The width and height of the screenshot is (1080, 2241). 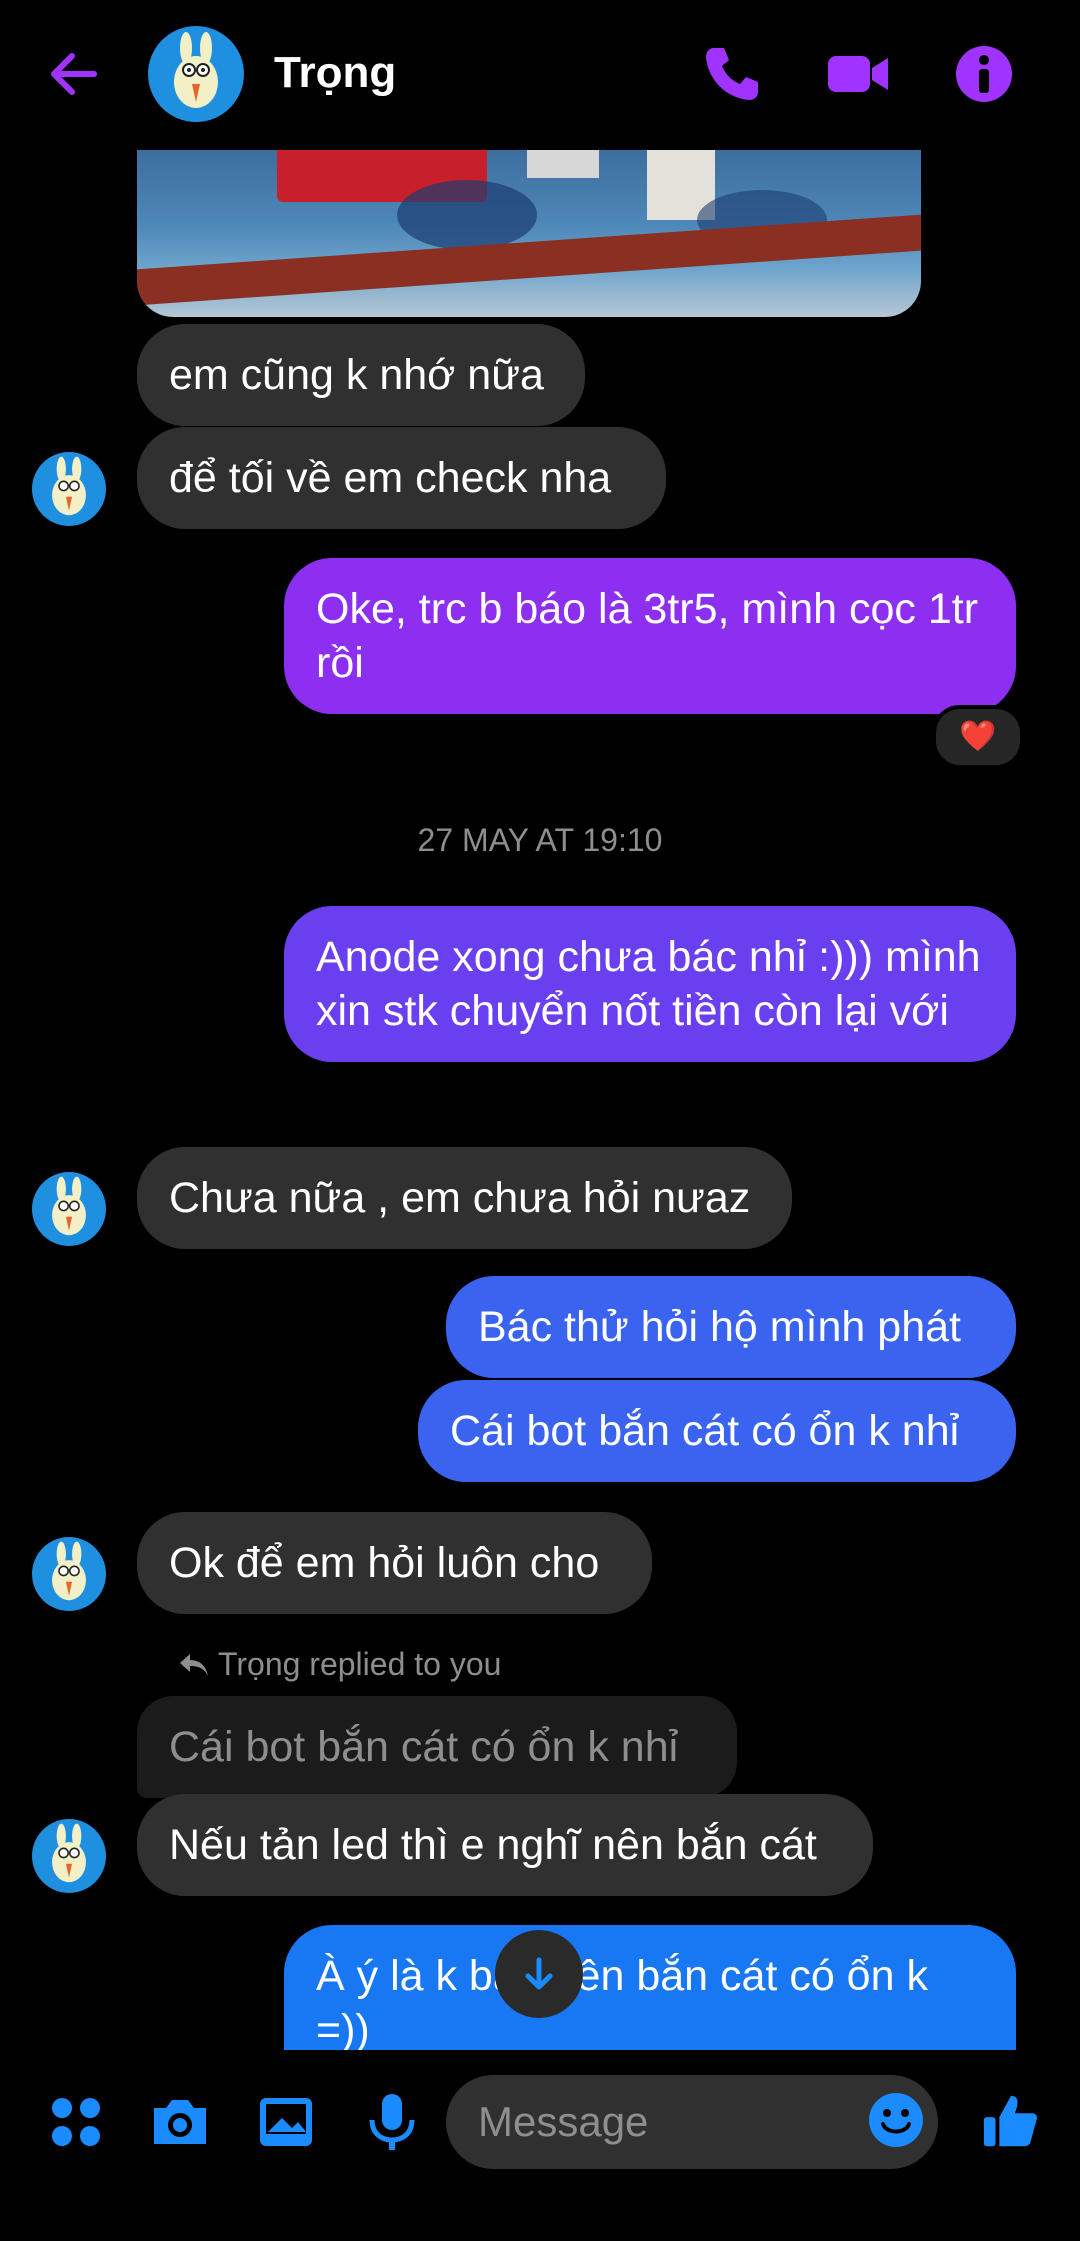 What do you see at coordinates (1011, 2121) in the screenshot?
I see `thumbs-up-icon` at bounding box center [1011, 2121].